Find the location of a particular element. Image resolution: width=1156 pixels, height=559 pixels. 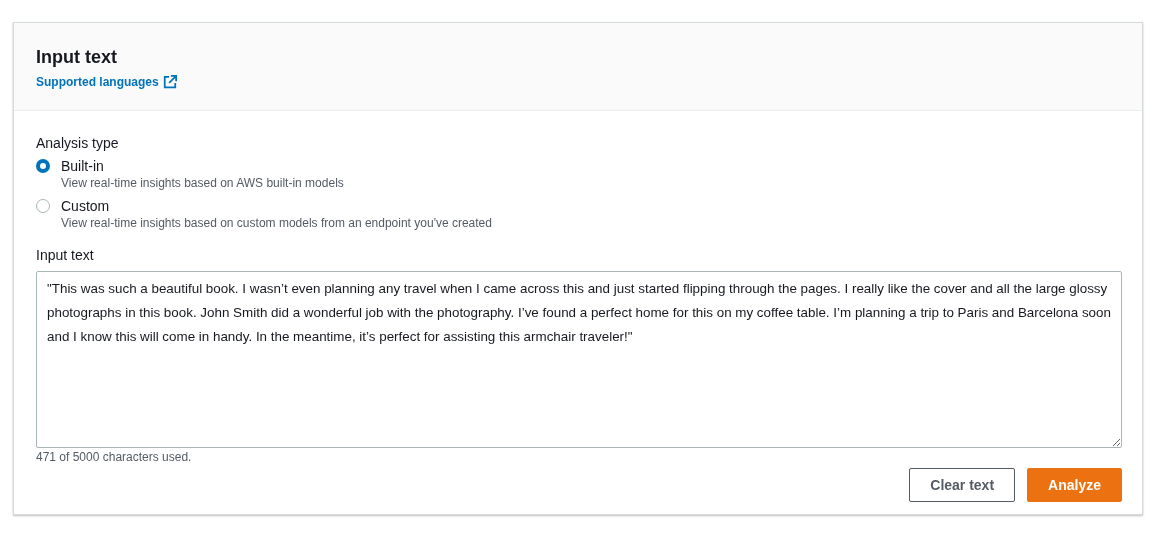

character-counter: 471 of 5000 characters used. is located at coordinates (114, 457).